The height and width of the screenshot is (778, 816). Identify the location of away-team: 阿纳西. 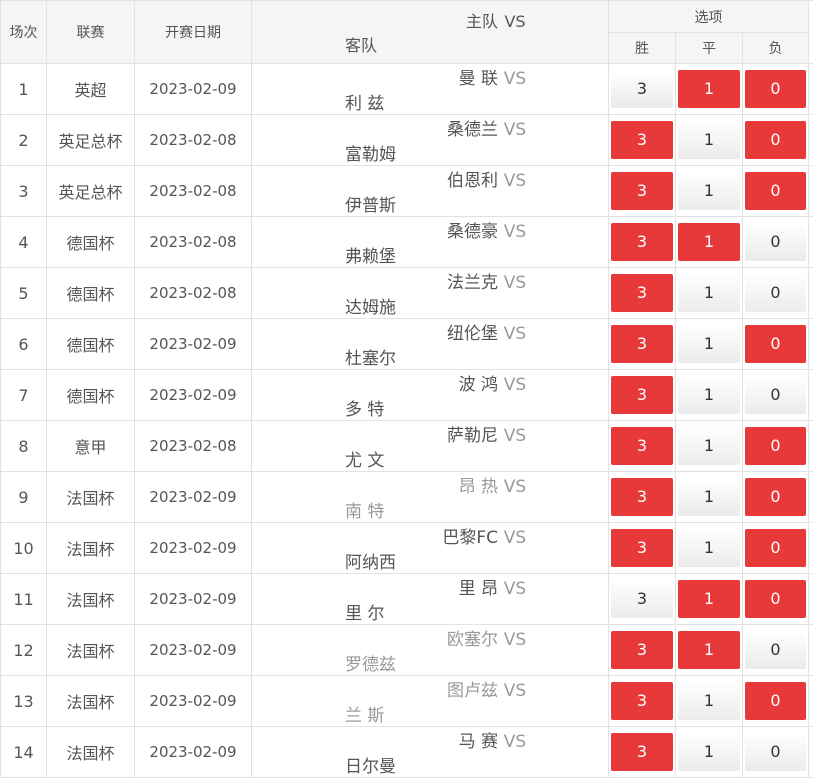
(370, 563).